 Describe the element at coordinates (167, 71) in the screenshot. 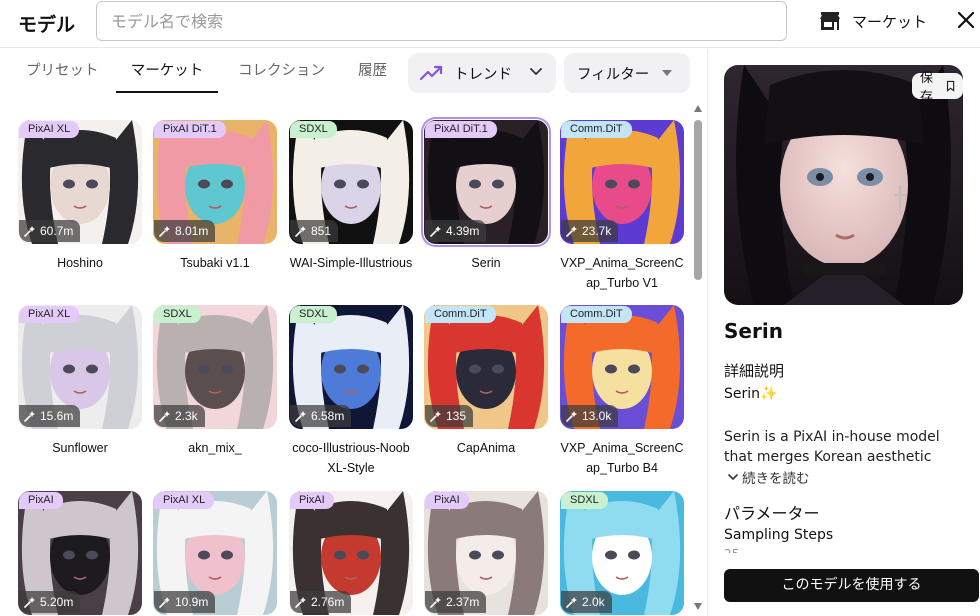

I see `tab-market: マーケット` at that location.